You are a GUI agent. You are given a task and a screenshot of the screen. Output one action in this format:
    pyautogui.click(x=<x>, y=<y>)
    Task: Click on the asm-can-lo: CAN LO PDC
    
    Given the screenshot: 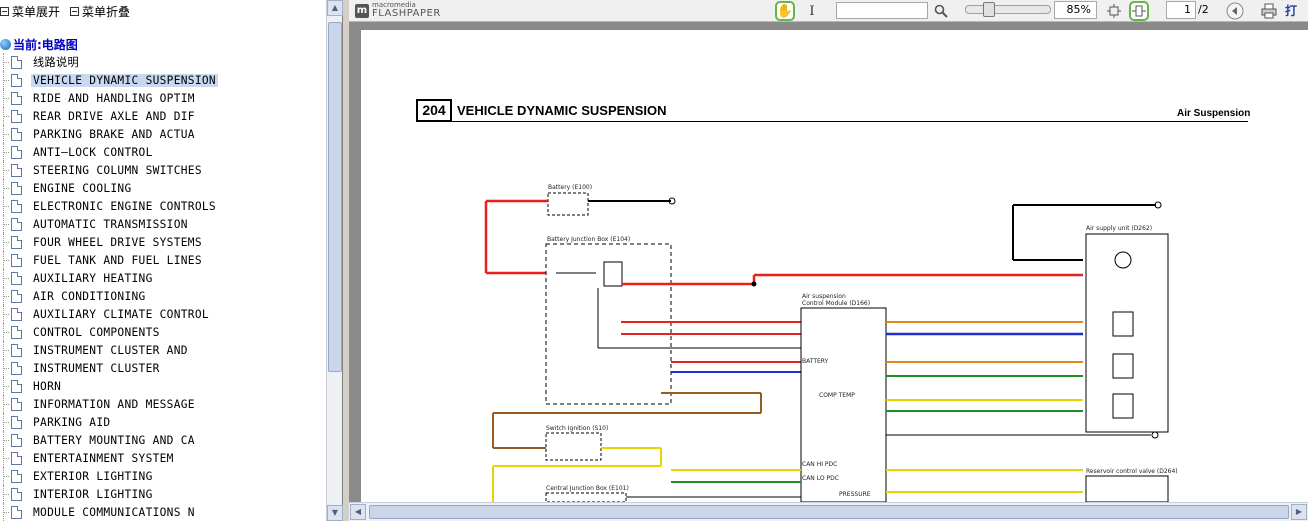 What is the action you would take?
    pyautogui.click(x=820, y=478)
    